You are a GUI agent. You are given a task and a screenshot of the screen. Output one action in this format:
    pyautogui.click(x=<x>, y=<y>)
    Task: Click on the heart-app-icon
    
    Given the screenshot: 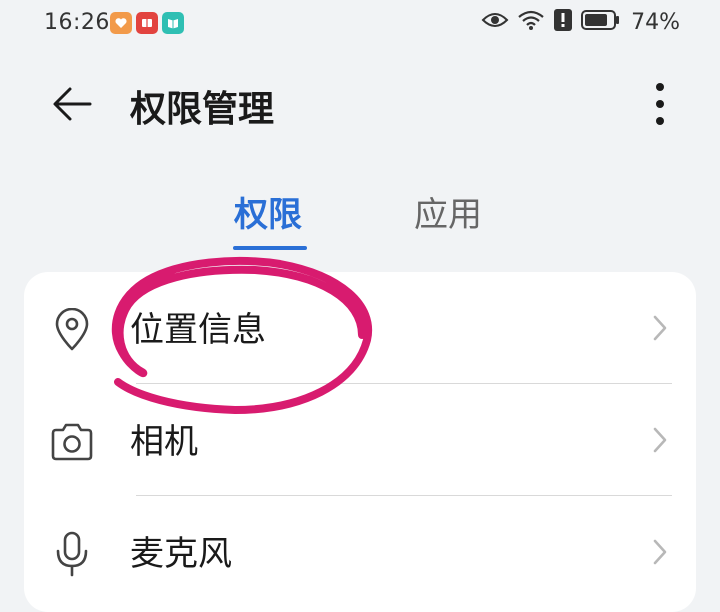 What is the action you would take?
    pyautogui.click(x=121, y=23)
    